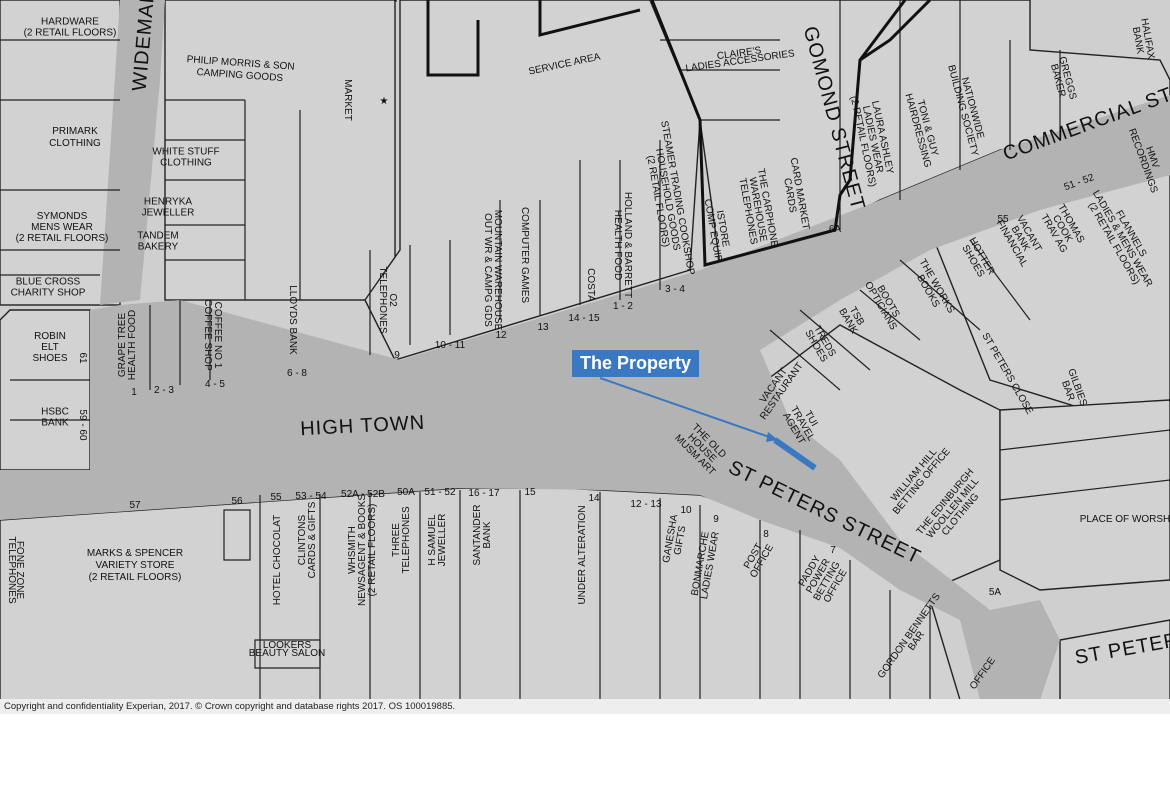  I want to click on num-13: 13, so click(543, 327).